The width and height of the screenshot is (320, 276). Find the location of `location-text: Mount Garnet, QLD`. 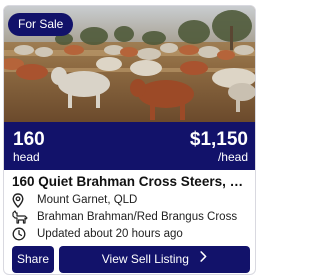

location-text: Mount Garnet, QLD is located at coordinates (87, 200).